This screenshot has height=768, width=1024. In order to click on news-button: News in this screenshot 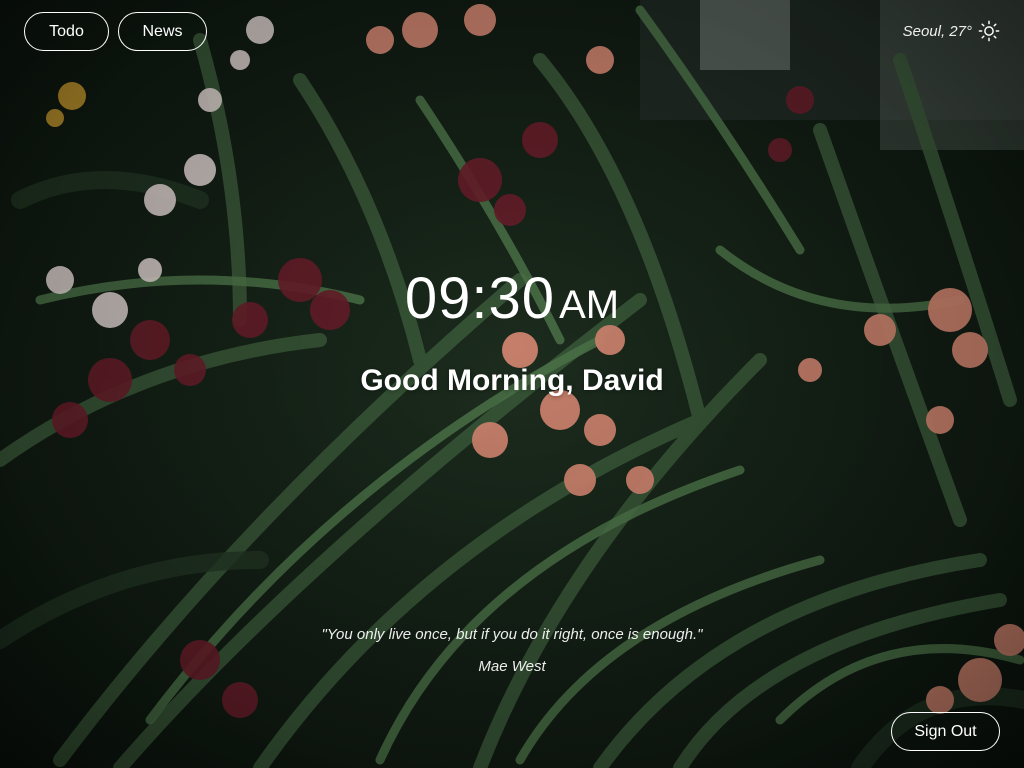, I will do `click(162, 31)`.